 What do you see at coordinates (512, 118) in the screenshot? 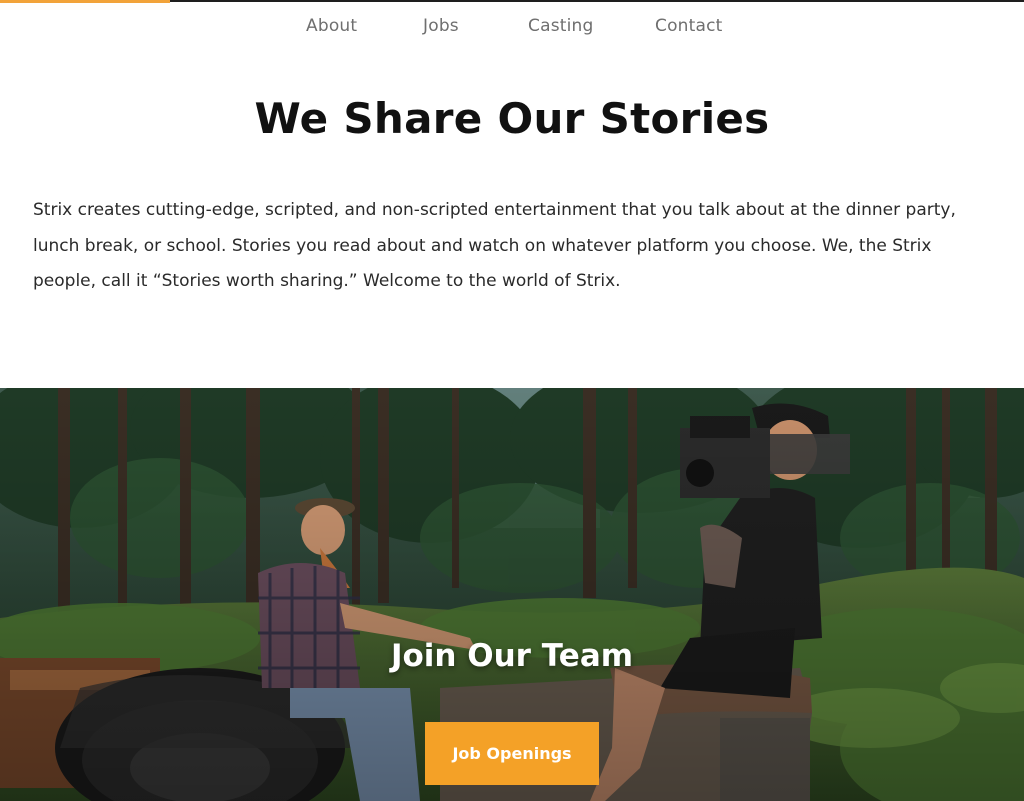
I see `page-title: We Share Our Stories` at bounding box center [512, 118].